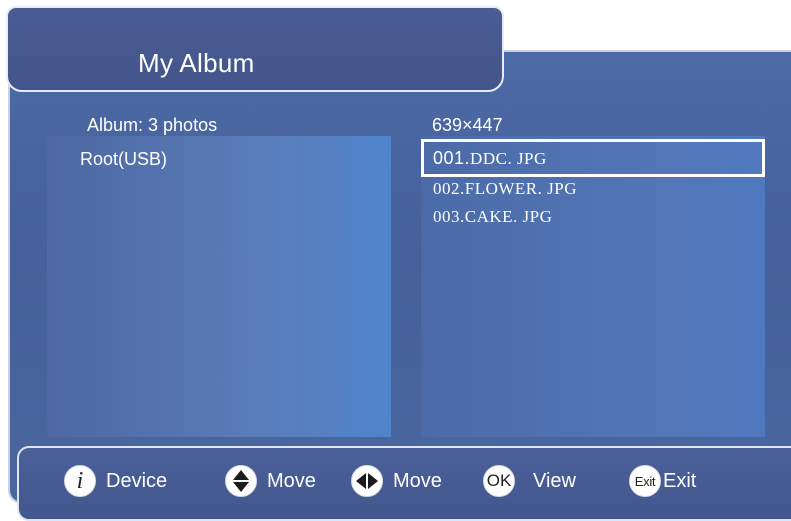  I want to click on file-number: 001., so click(452, 158).